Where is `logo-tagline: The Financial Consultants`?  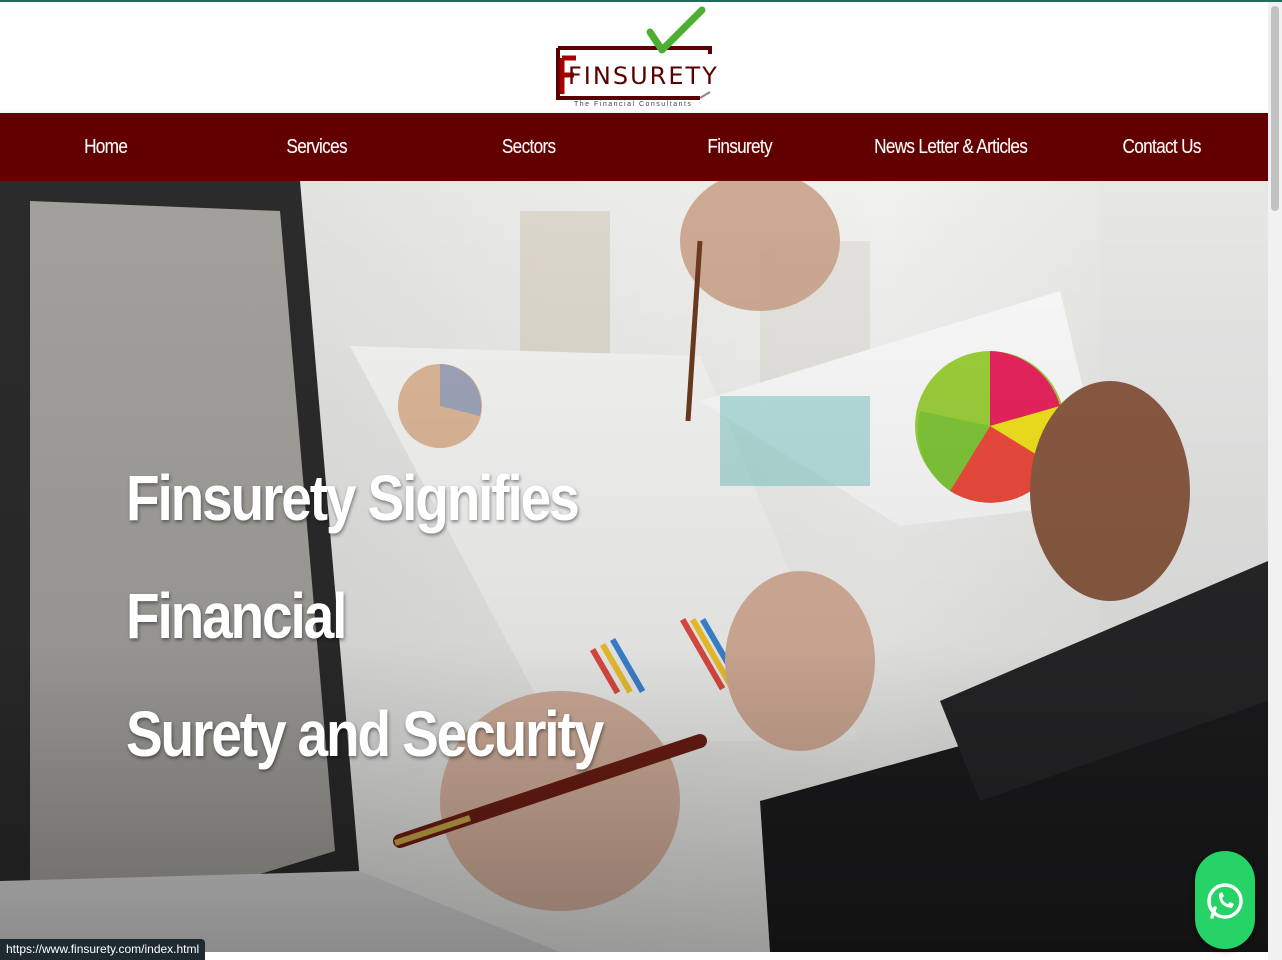 logo-tagline: The Financial Consultants is located at coordinates (633, 104).